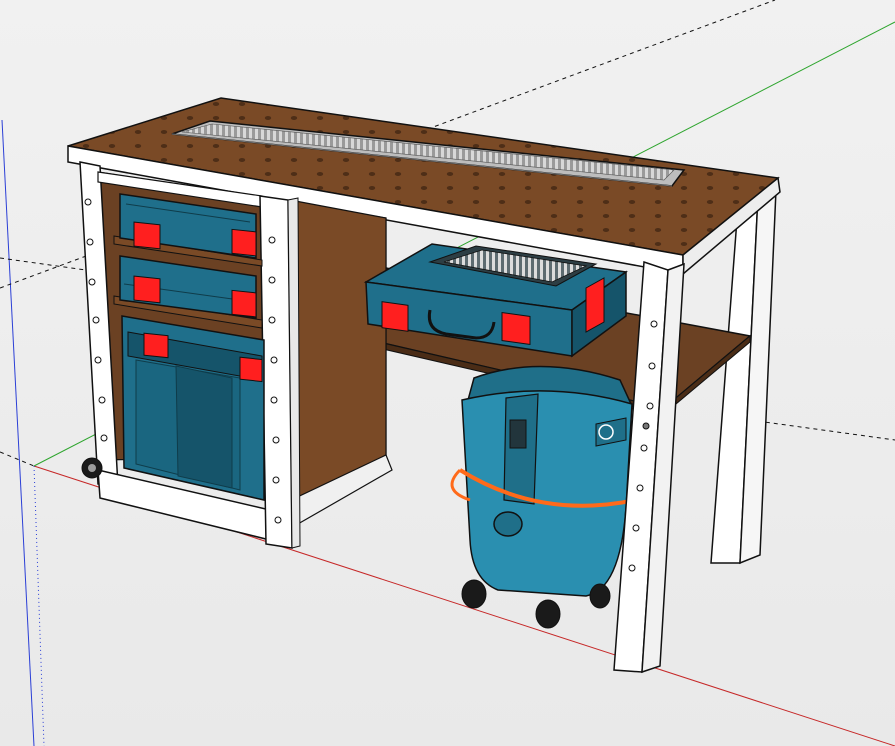 The image size is (895, 746). I want to click on system-case-bottom, so click(193, 408).